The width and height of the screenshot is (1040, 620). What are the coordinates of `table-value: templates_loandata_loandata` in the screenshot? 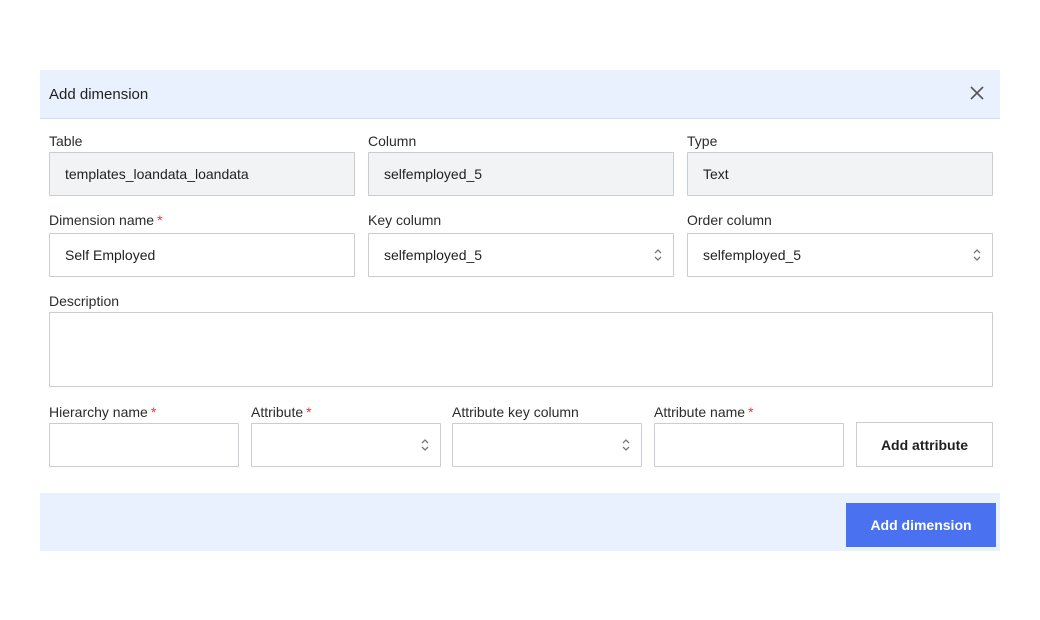 It's located at (157, 174).